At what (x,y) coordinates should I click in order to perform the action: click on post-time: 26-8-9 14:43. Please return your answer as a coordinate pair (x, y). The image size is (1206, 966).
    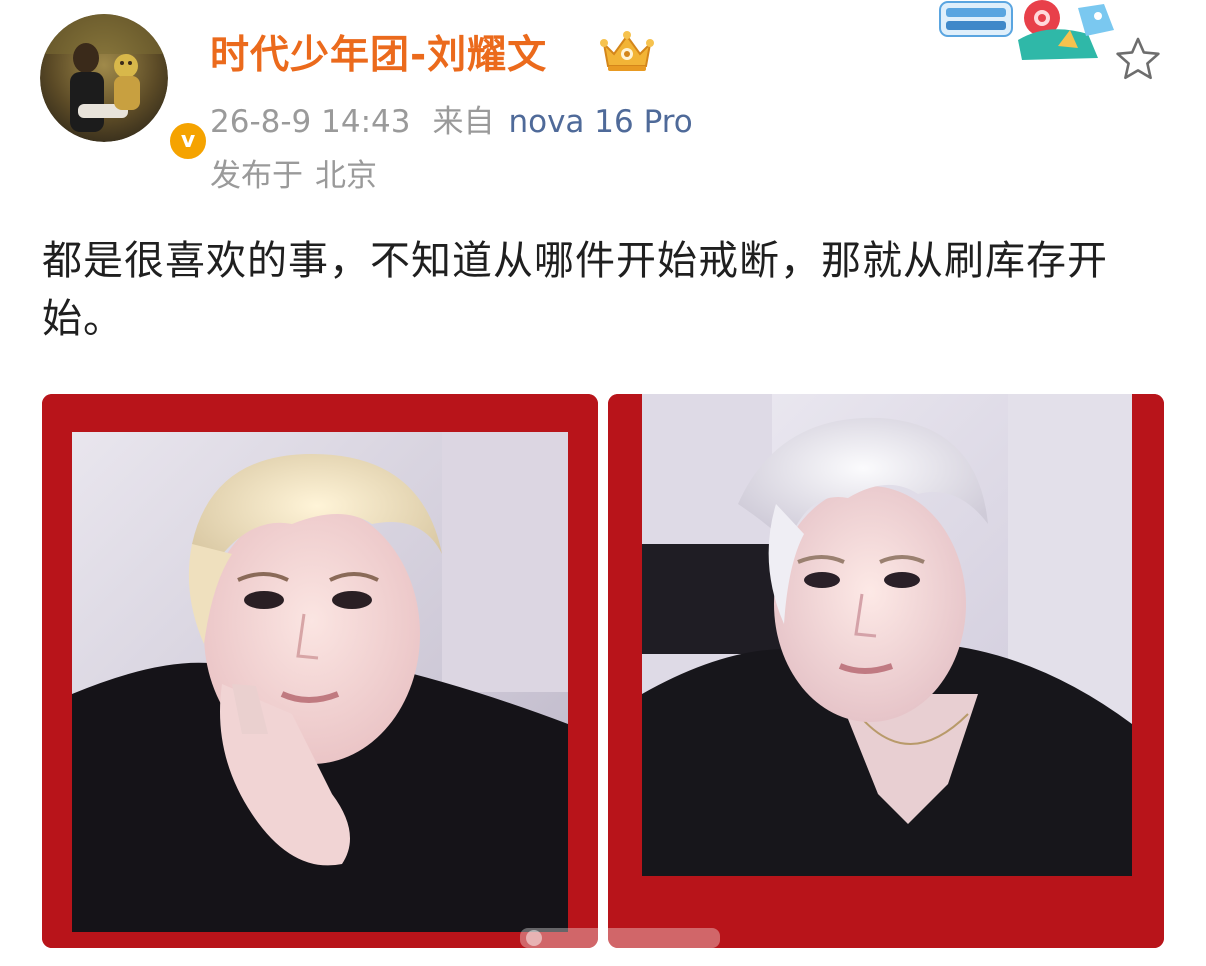
    Looking at the image, I should click on (310, 122).